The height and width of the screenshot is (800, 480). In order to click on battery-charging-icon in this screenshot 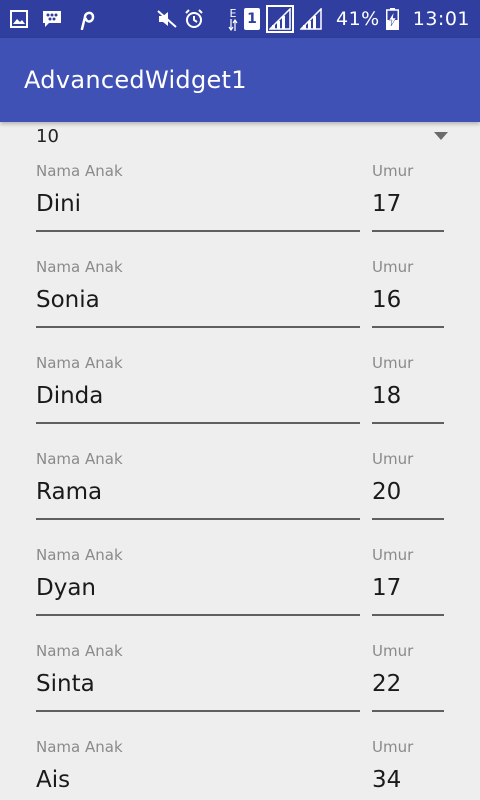, I will do `click(392, 19)`.